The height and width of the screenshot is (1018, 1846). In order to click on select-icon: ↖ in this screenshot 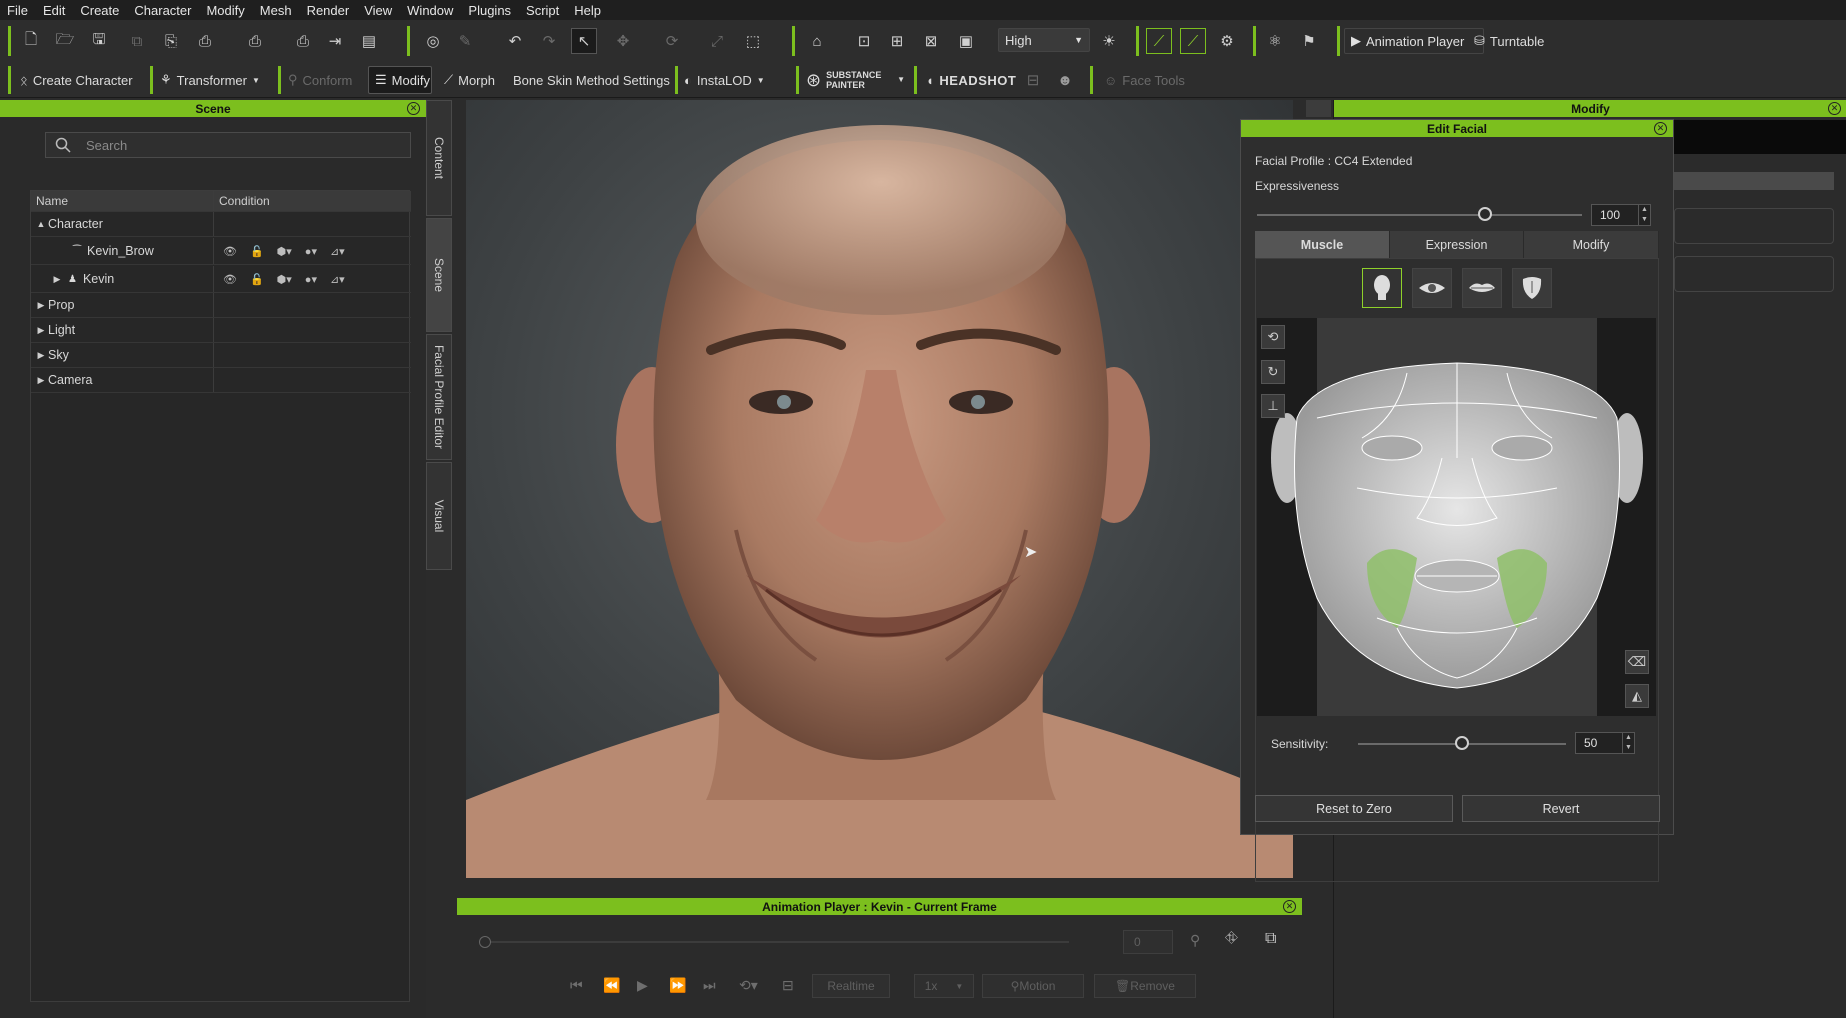, I will do `click(584, 41)`.